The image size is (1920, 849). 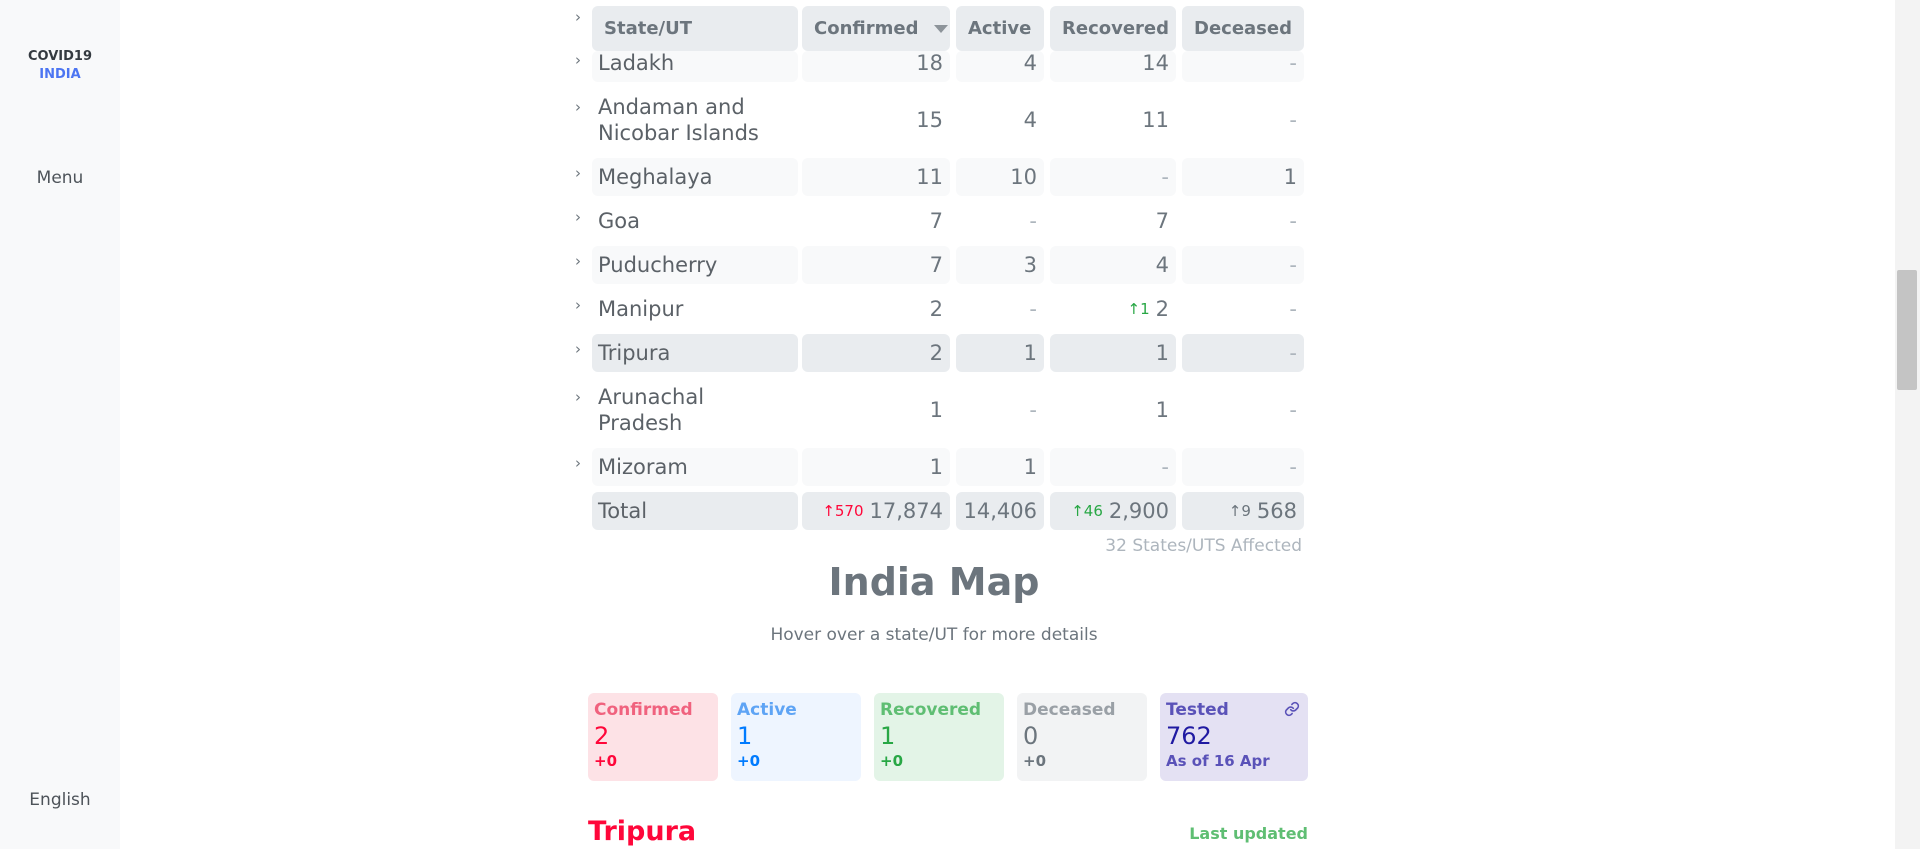 What do you see at coordinates (1189, 736) in the screenshot?
I see `card-value: 762` at bounding box center [1189, 736].